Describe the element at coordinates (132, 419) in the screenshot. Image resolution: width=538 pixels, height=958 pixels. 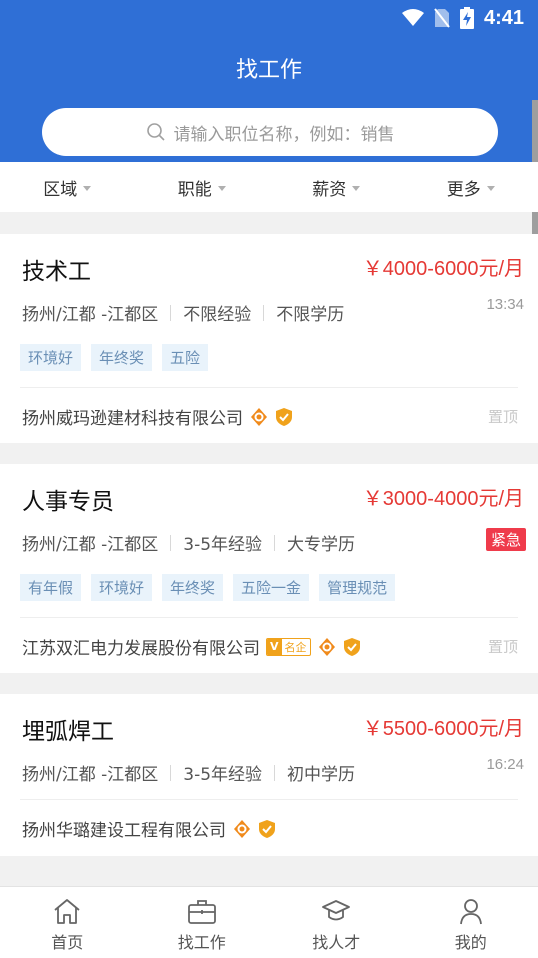
I see `company-name: 扬州威玛逊建材科技有限公司` at that location.